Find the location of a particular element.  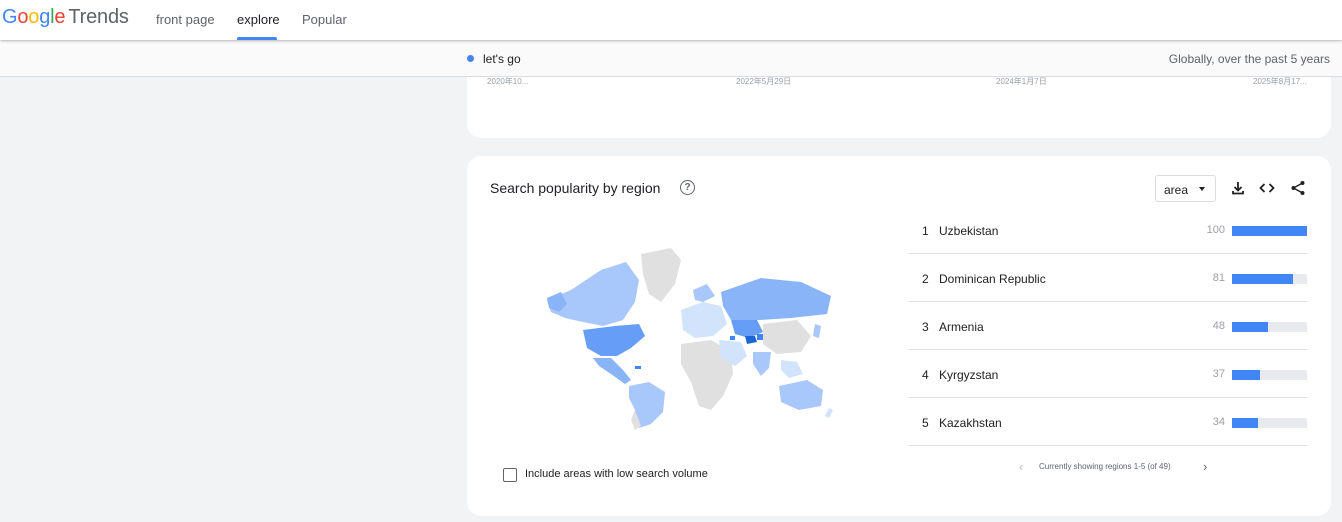

map-region-india is located at coordinates (762, 364).